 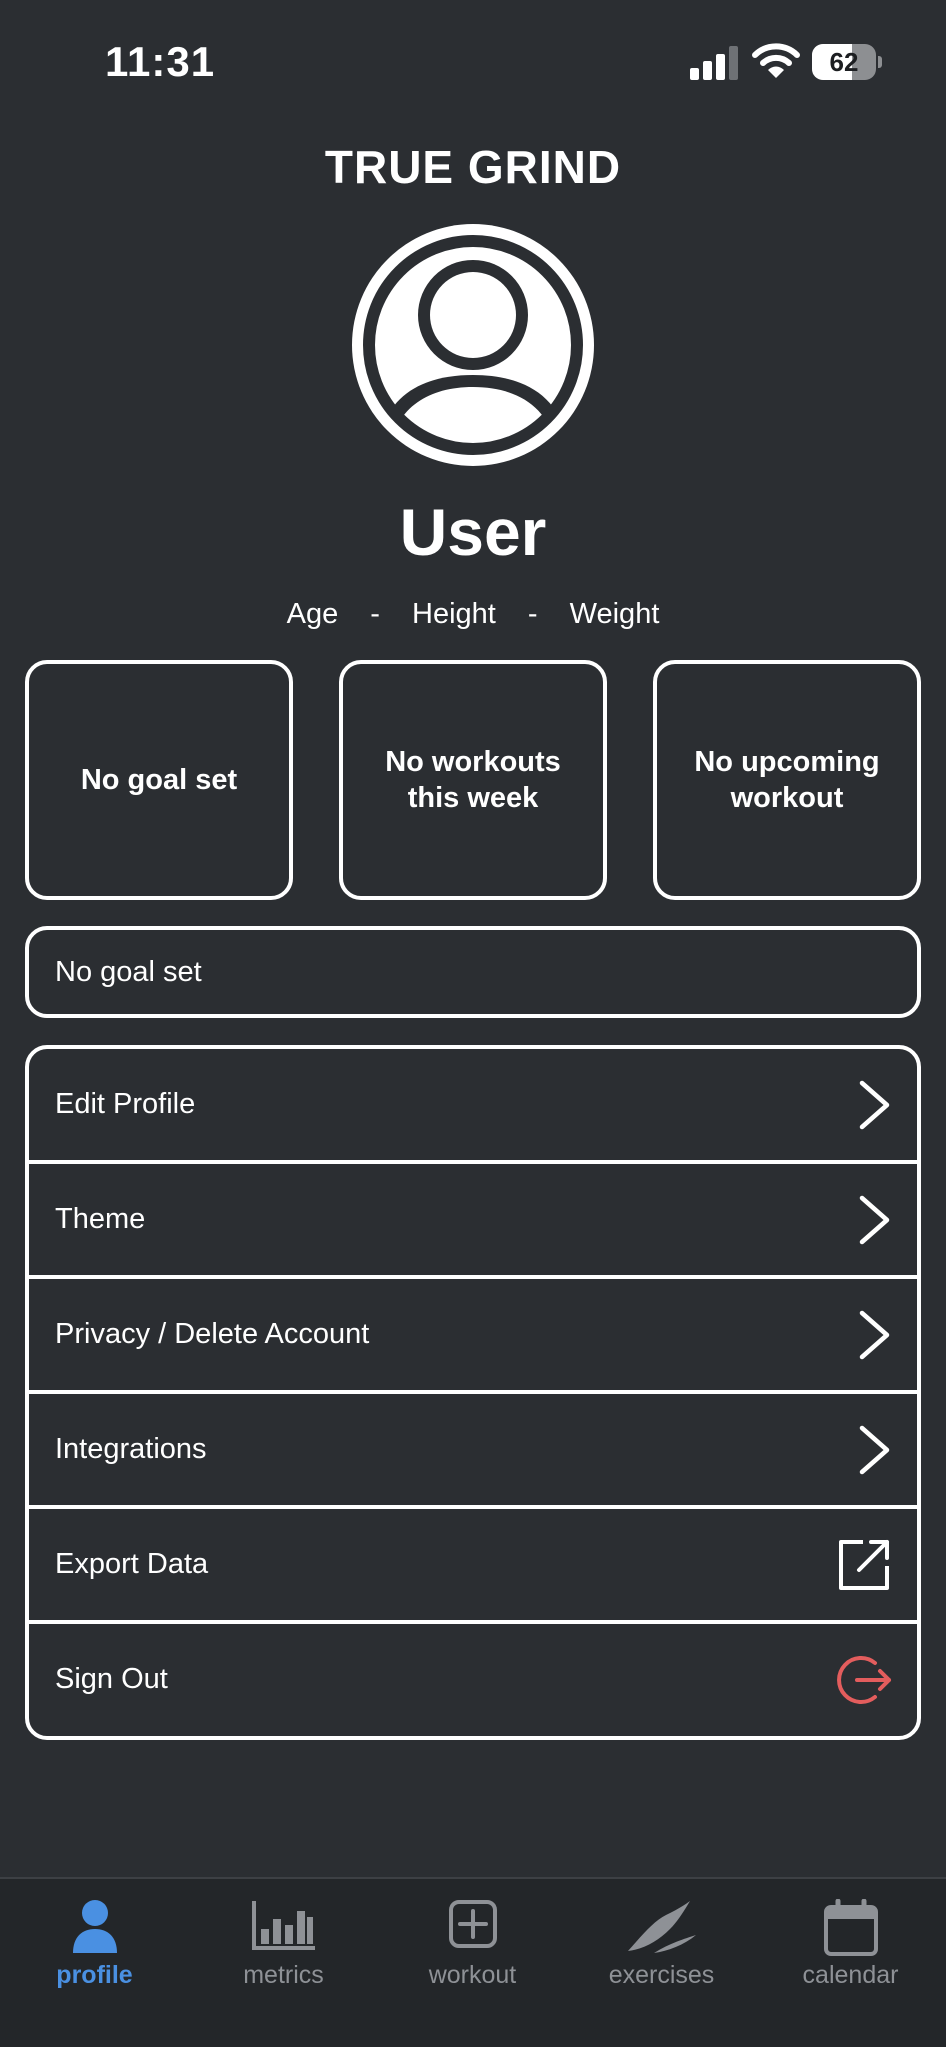 What do you see at coordinates (473, 167) in the screenshot?
I see `app-title: TRUE GRIND` at bounding box center [473, 167].